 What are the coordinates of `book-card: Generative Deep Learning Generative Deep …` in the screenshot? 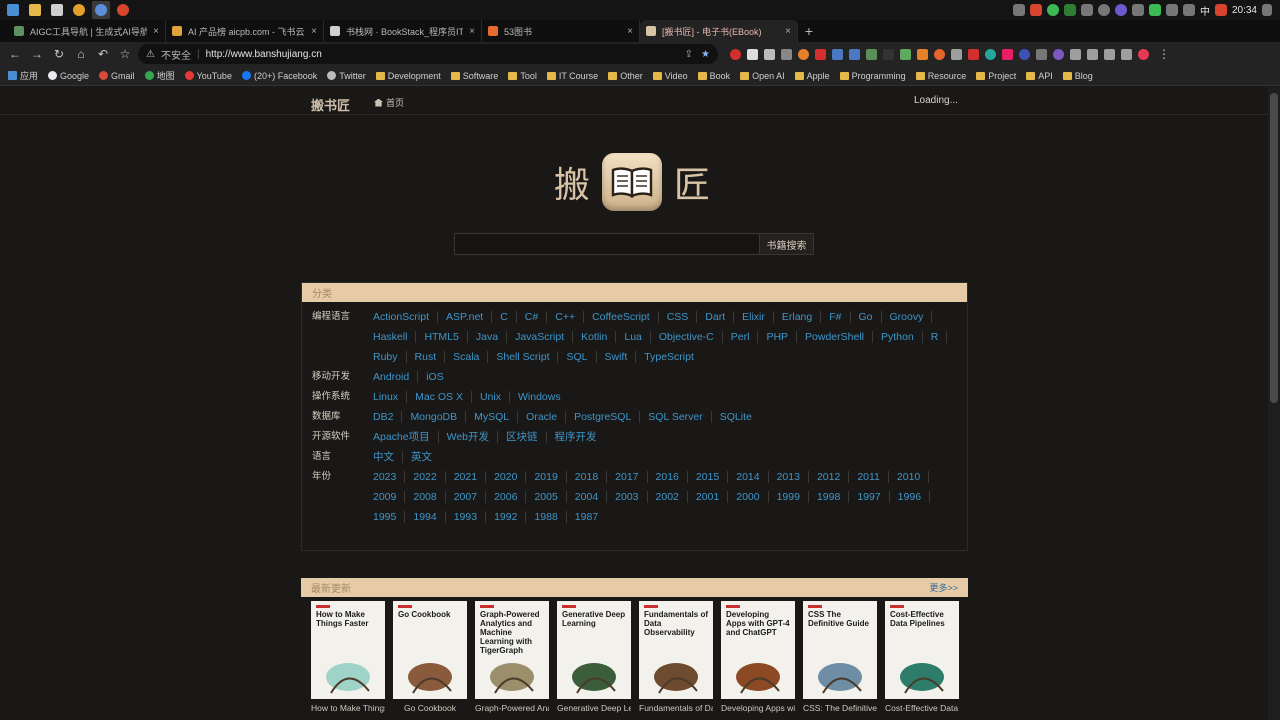 It's located at (594, 657).